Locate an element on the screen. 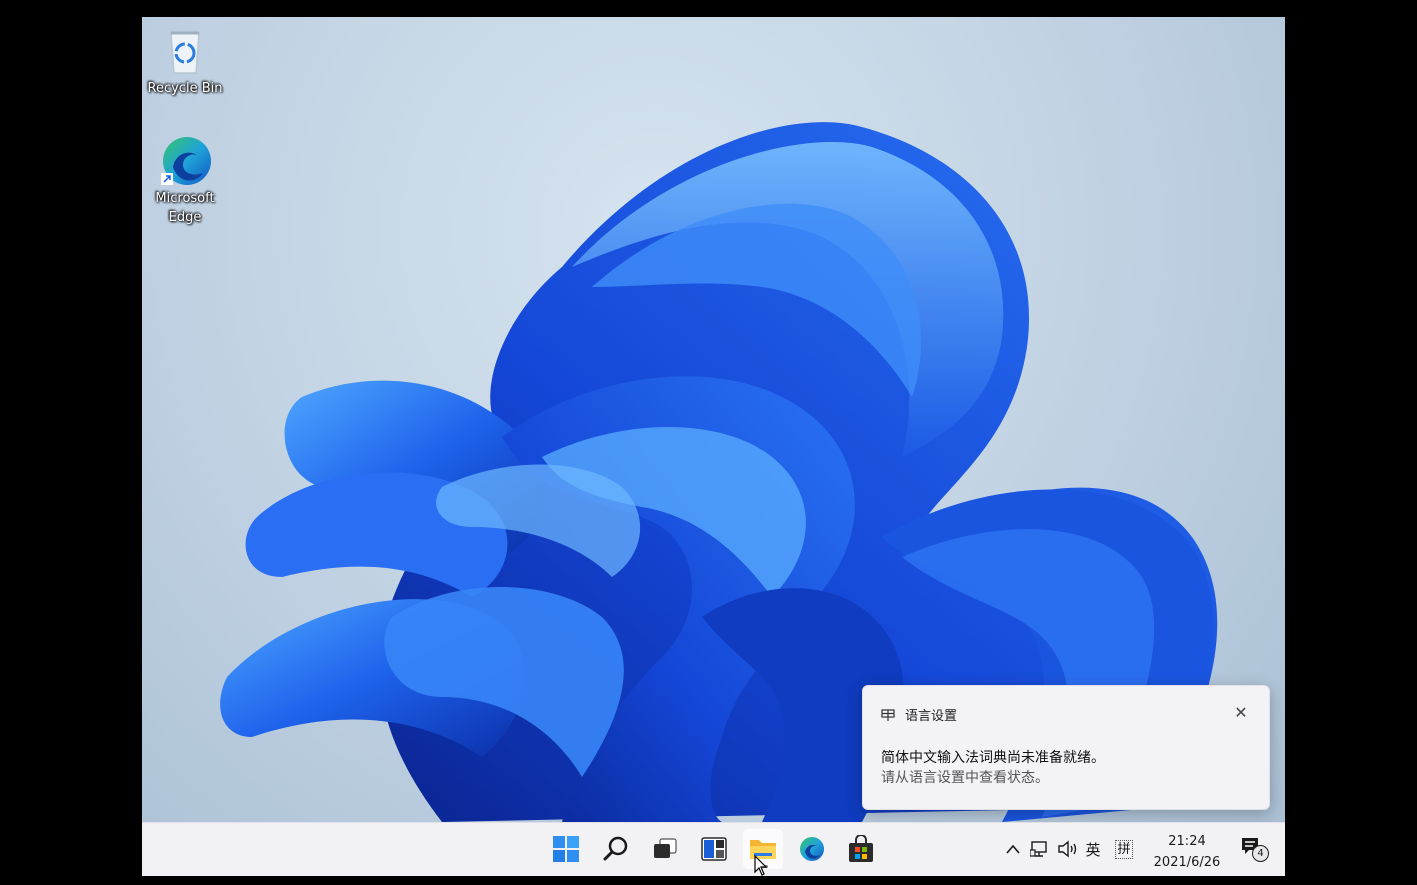 This screenshot has height=885, width=1417. ime-mode-indicator: 英 is located at coordinates (1093, 849).